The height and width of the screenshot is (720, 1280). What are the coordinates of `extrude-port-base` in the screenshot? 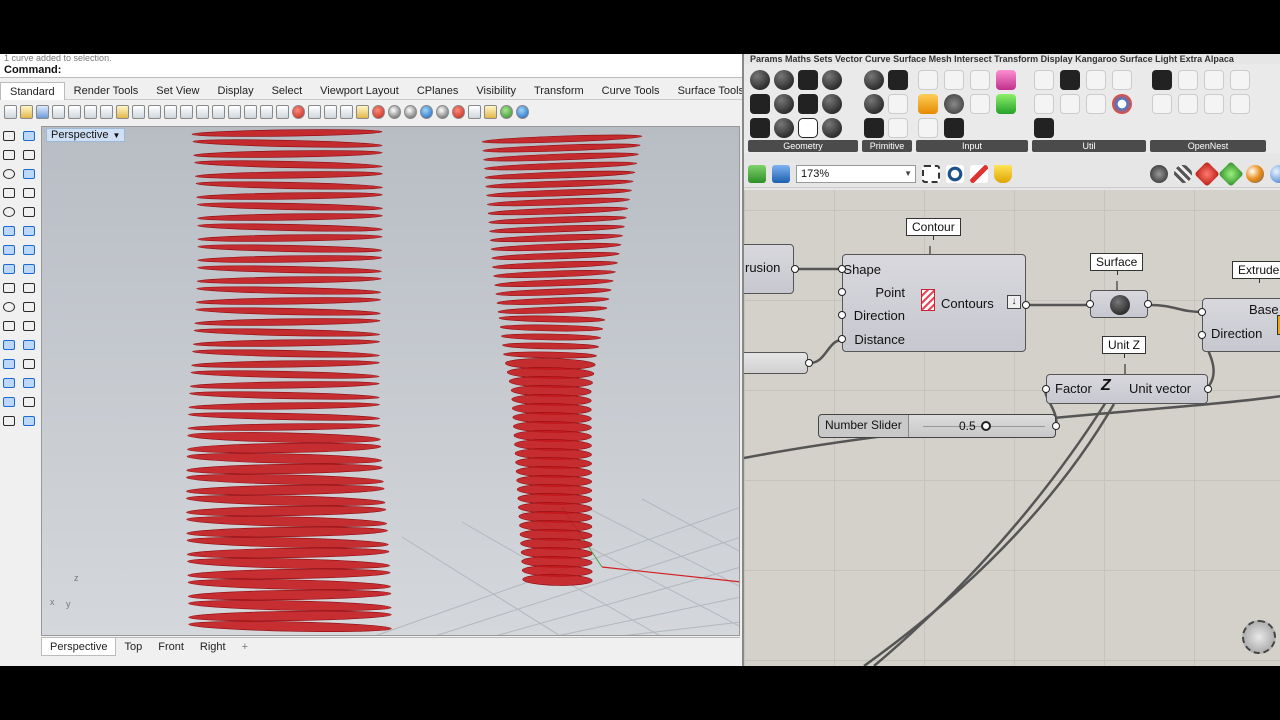 It's located at (1202, 312).